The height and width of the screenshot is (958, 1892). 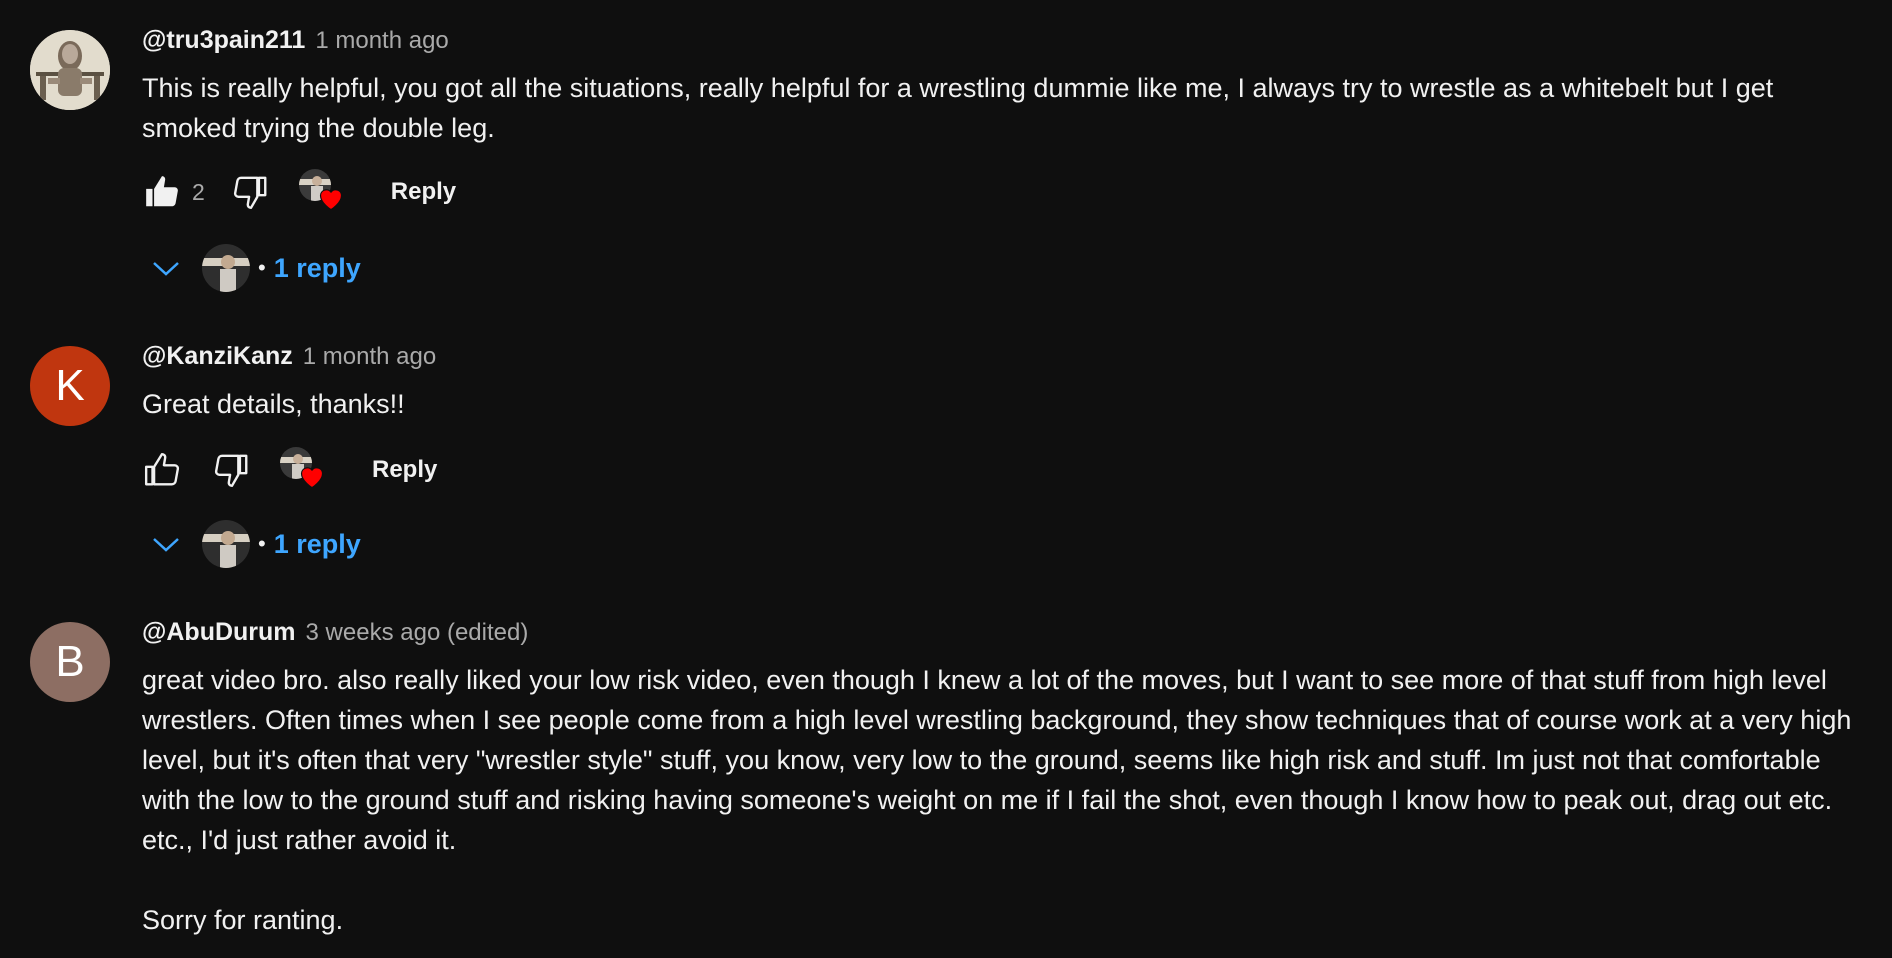 I want to click on avatar-letter: K, so click(x=70, y=385).